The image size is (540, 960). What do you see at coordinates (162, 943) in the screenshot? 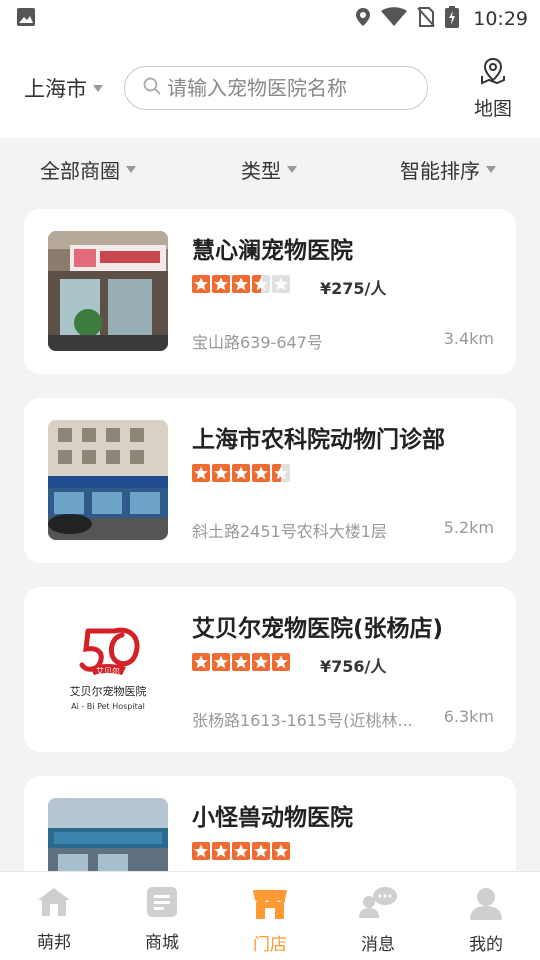
I see `tab-label: 商城` at bounding box center [162, 943].